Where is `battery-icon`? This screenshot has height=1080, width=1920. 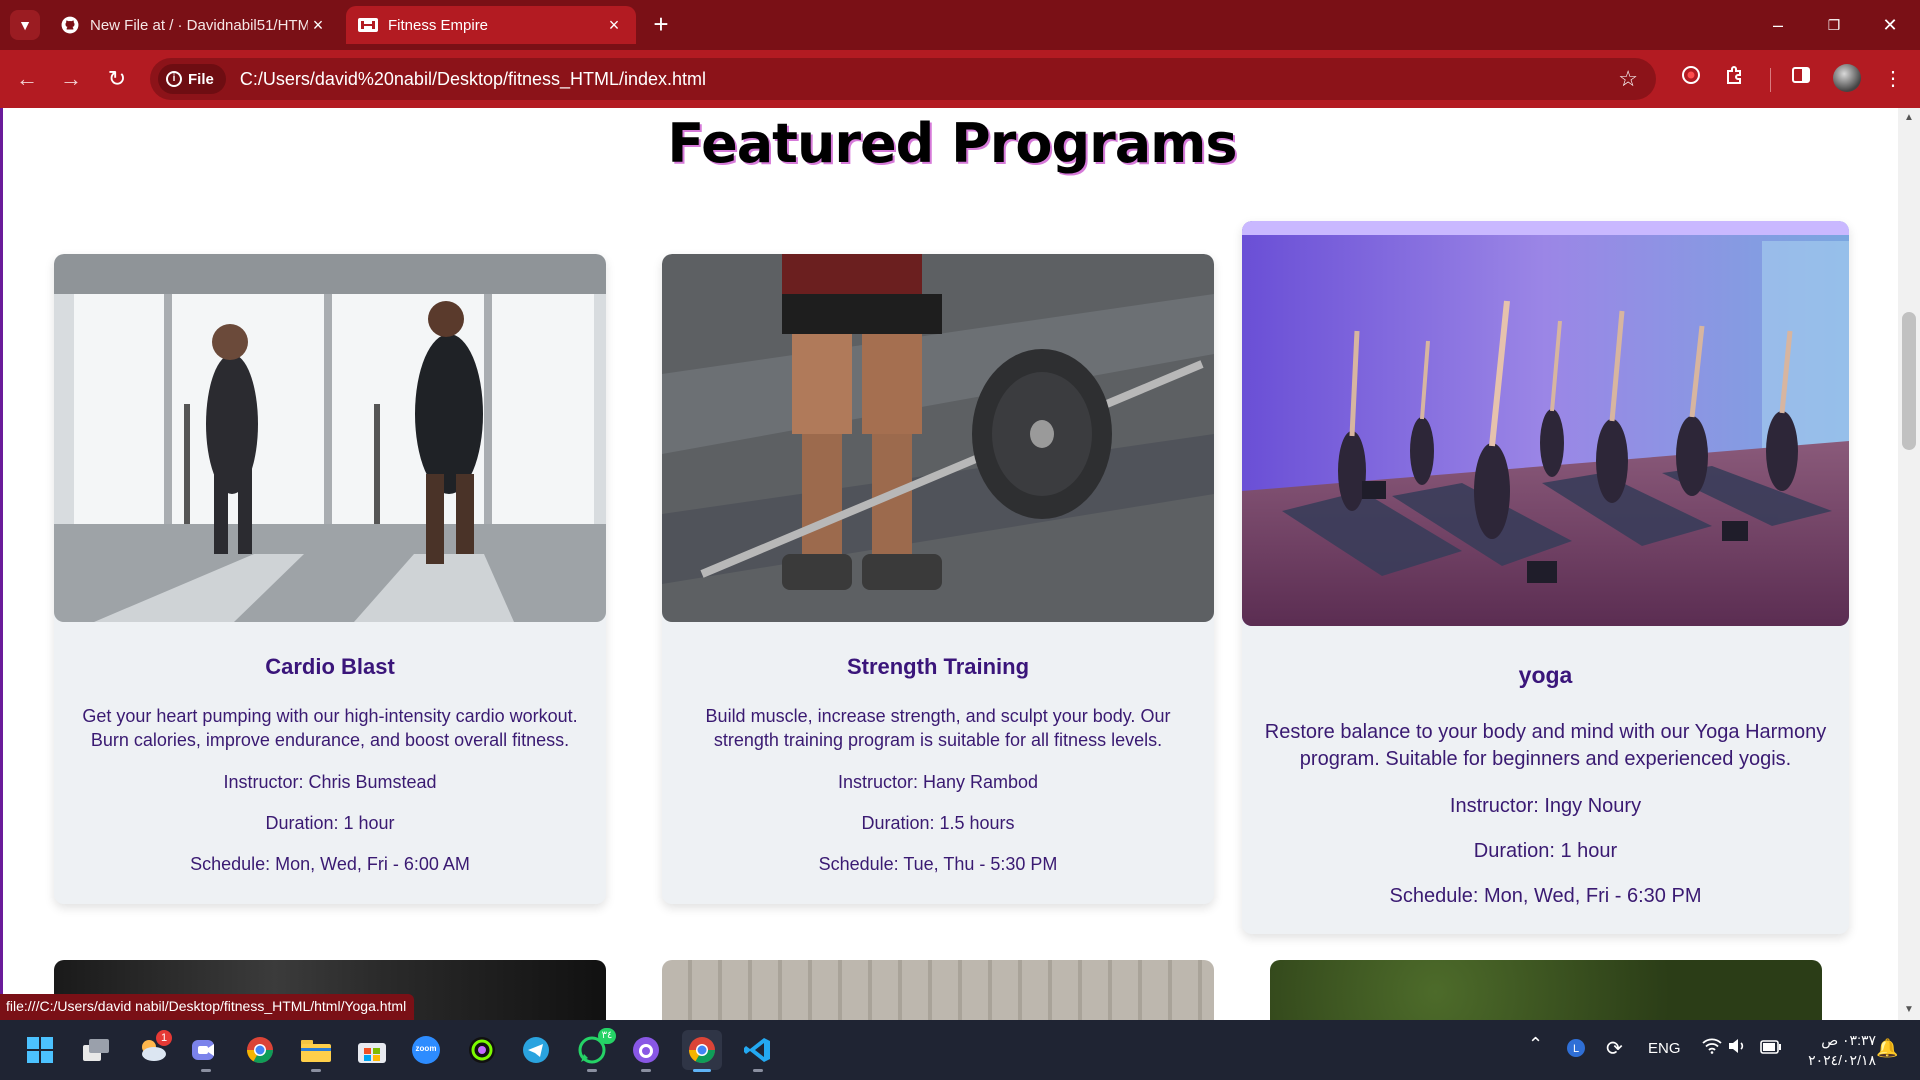 battery-icon is located at coordinates (1771, 1049).